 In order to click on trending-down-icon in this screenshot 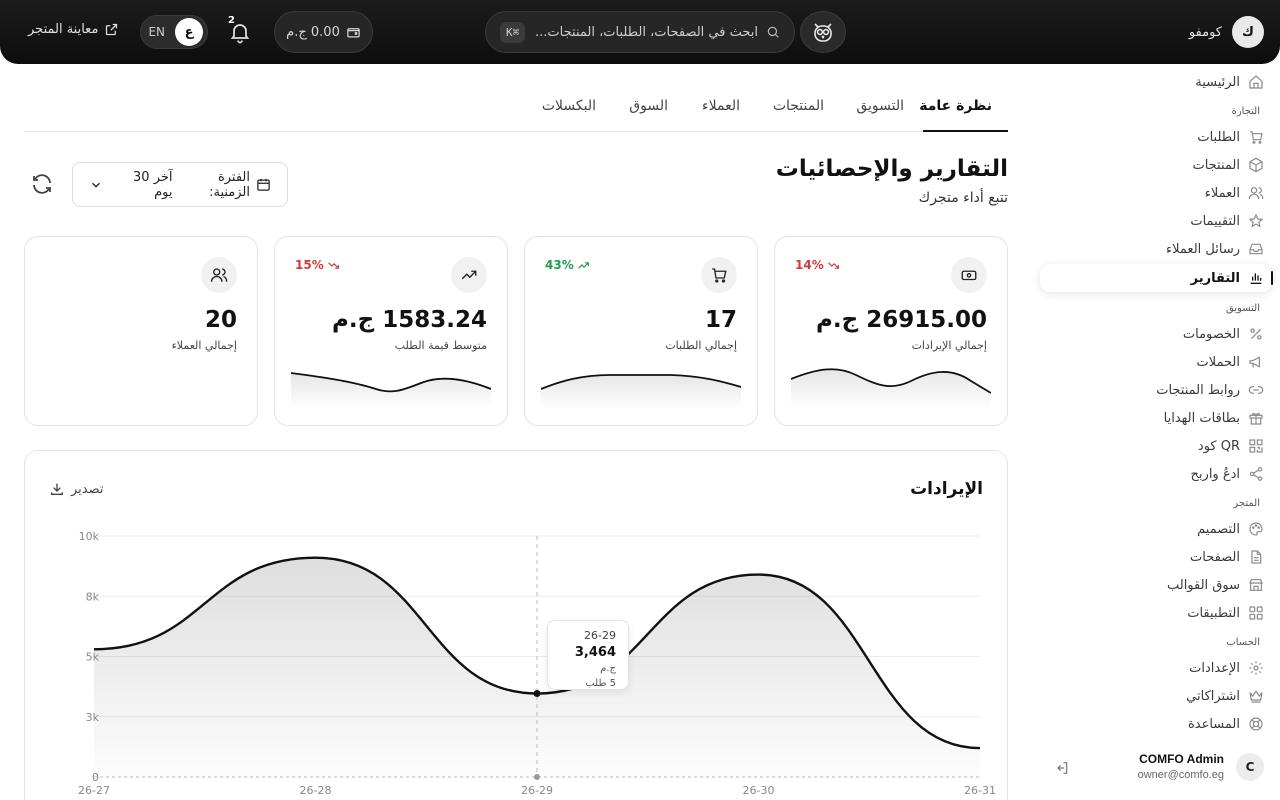, I will do `click(833, 265)`.